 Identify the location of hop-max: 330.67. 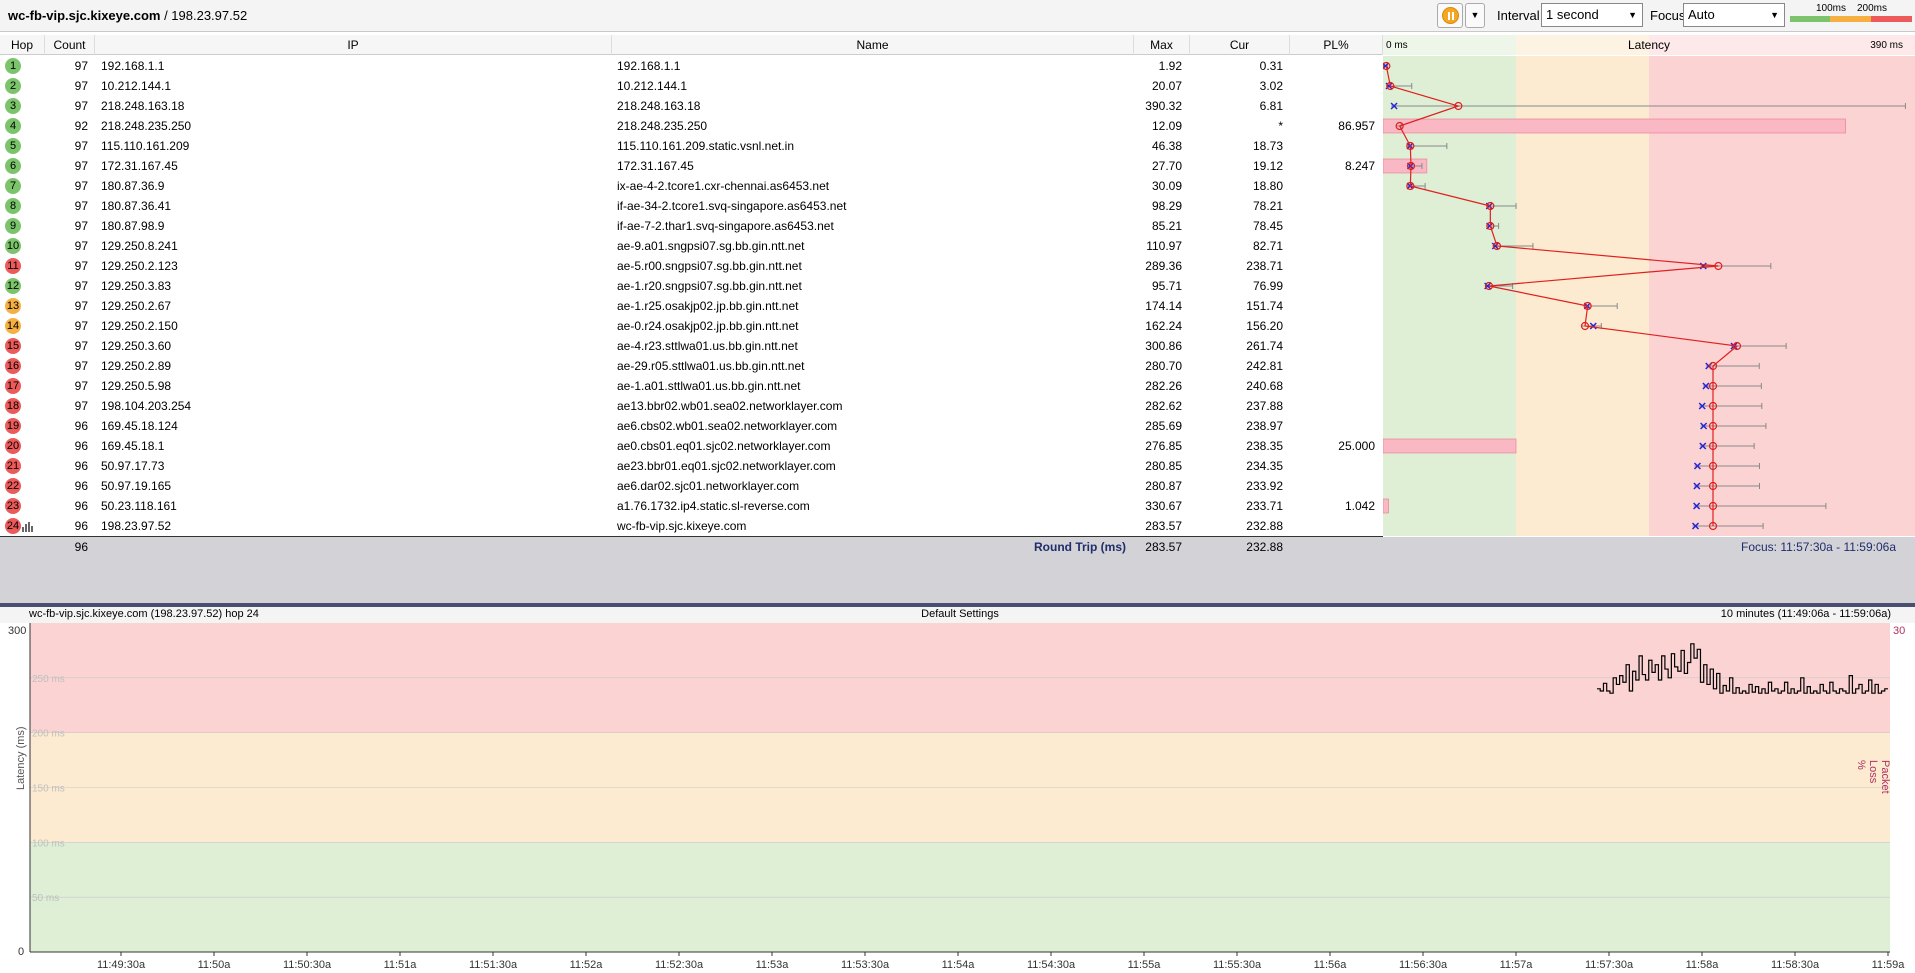
(1163, 506).